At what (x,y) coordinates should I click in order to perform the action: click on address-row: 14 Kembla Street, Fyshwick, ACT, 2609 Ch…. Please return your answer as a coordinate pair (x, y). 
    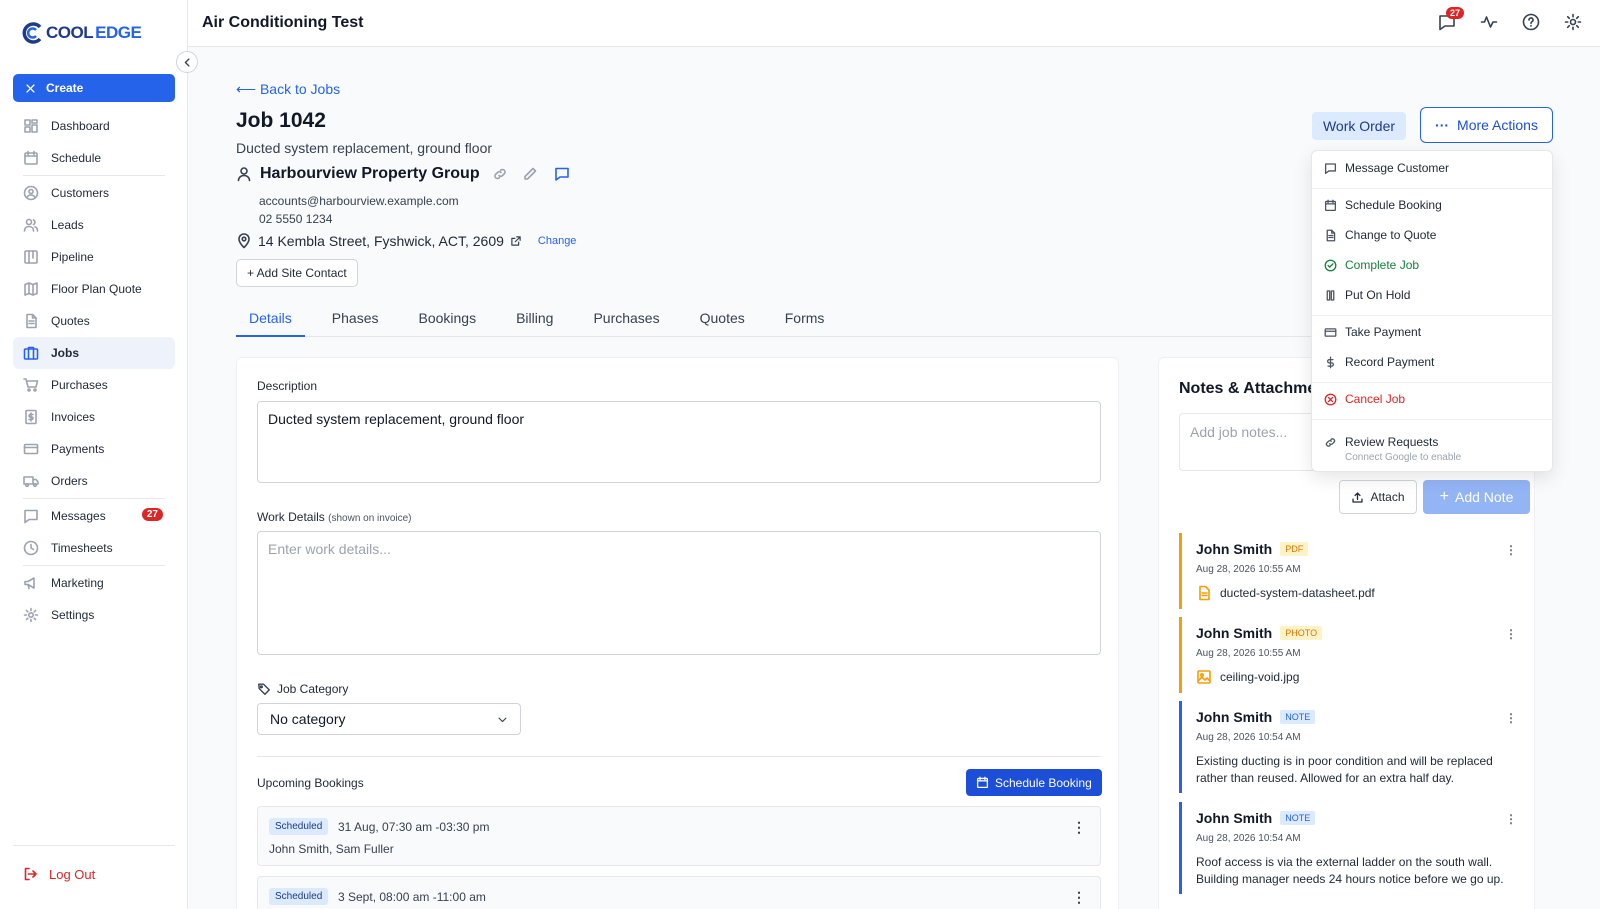
    Looking at the image, I should click on (406, 241).